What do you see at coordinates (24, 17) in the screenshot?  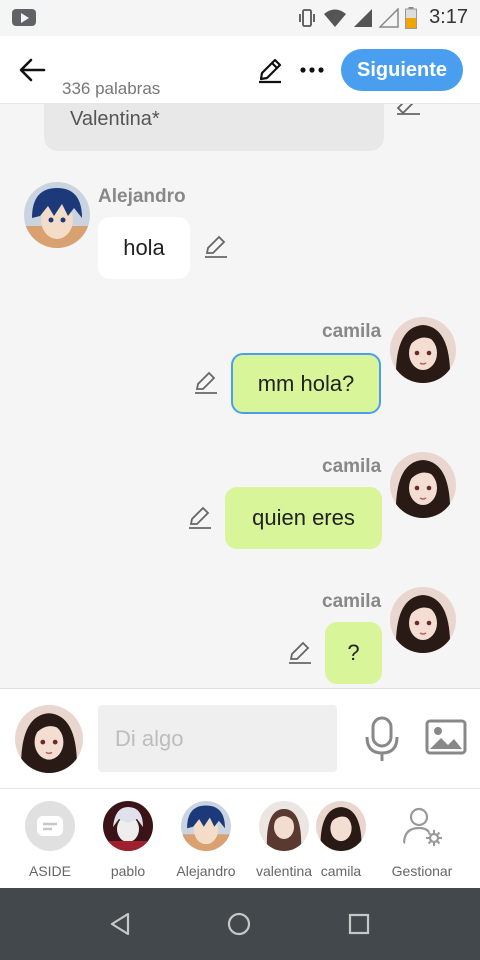 I see `youtube-notification-icon` at bounding box center [24, 17].